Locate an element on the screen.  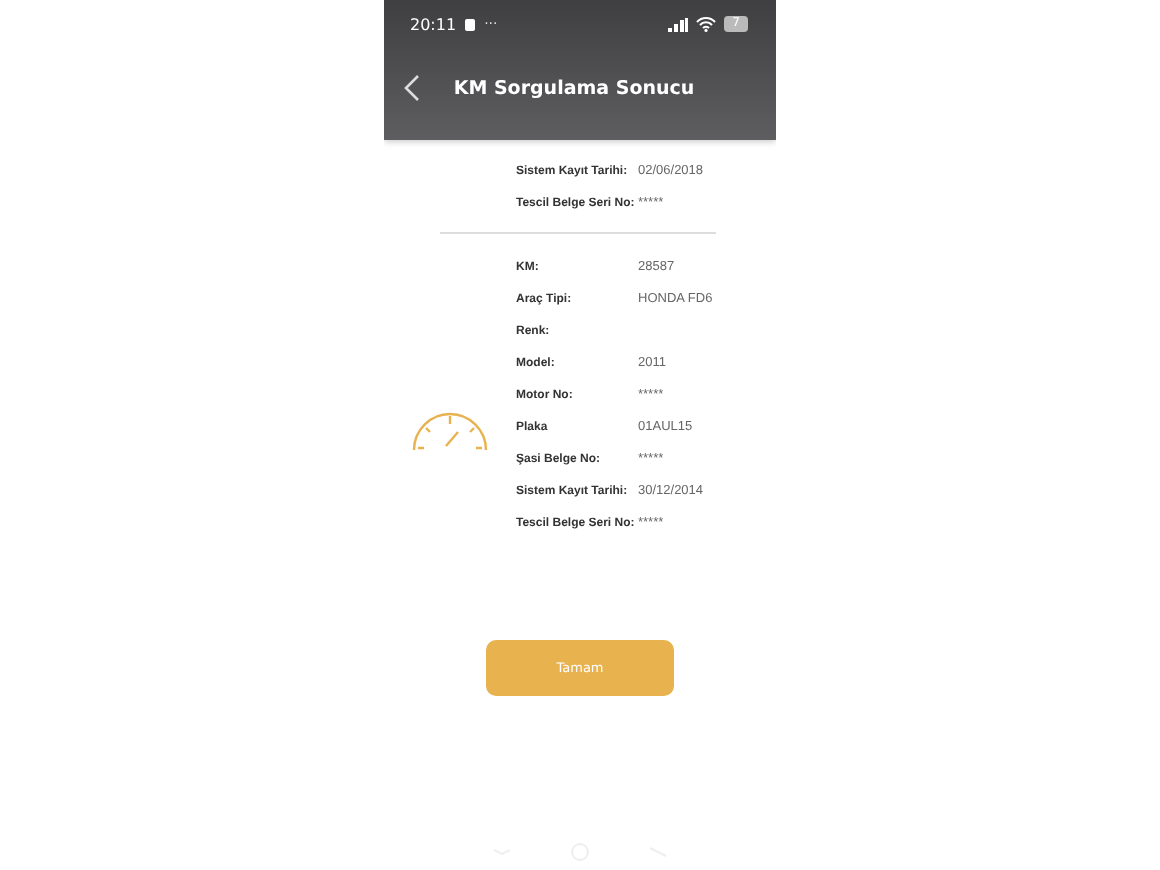
speedometer-icon is located at coordinates (450, 431).